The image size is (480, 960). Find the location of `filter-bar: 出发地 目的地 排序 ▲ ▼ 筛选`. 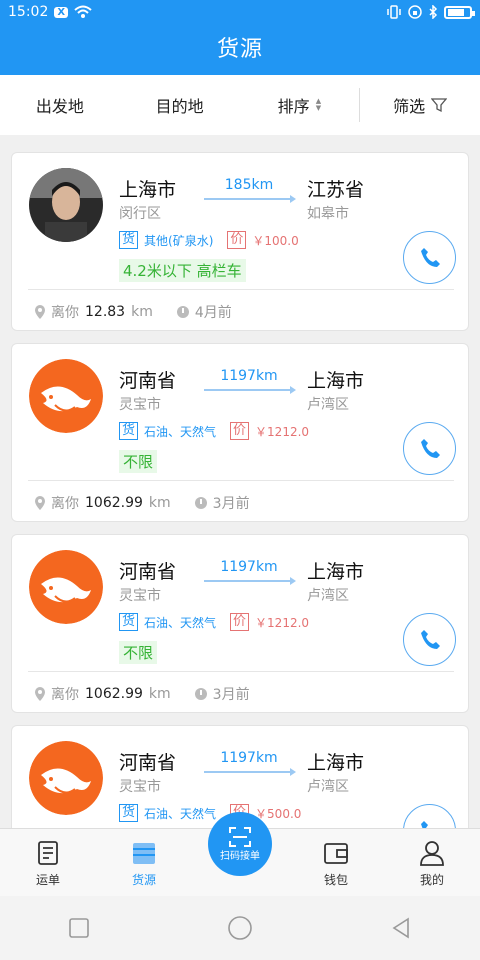

filter-bar: 出发地 目的地 排序 ▲ ▼ 筛选 is located at coordinates (240, 105).